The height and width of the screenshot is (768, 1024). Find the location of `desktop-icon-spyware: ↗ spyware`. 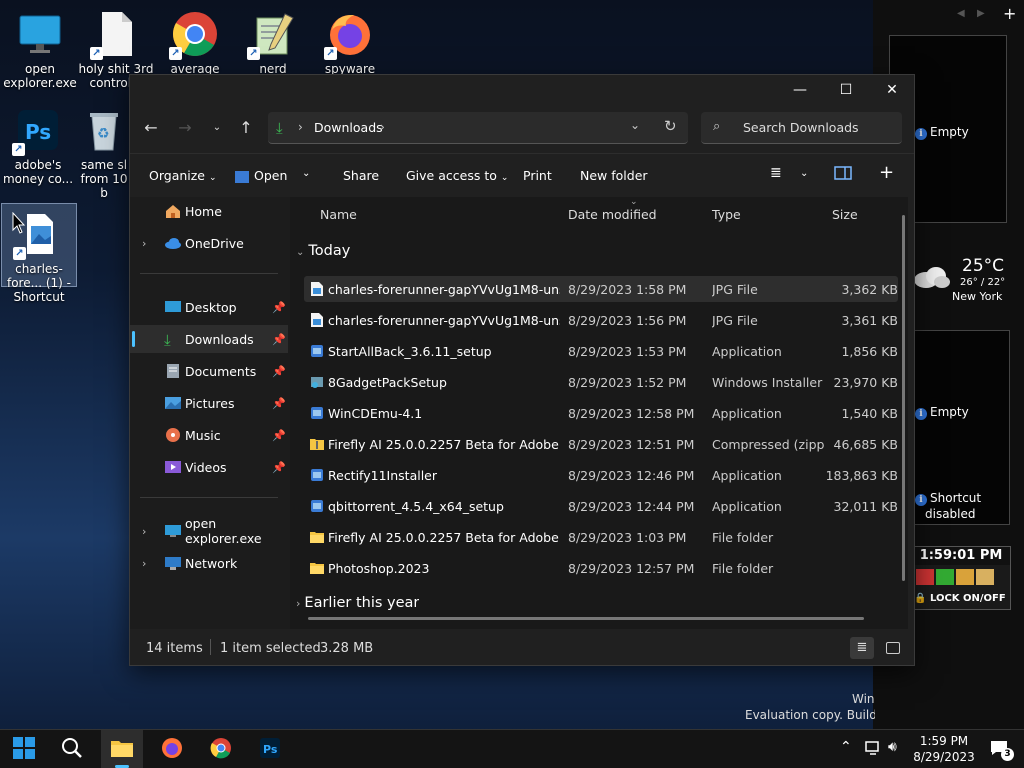

desktop-icon-spyware: ↗ spyware is located at coordinates (350, 40).